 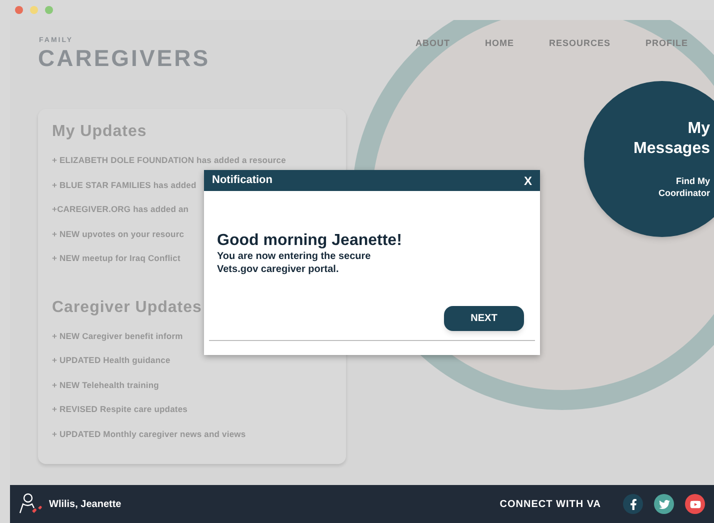 I want to click on facebook-icon, so click(x=633, y=504).